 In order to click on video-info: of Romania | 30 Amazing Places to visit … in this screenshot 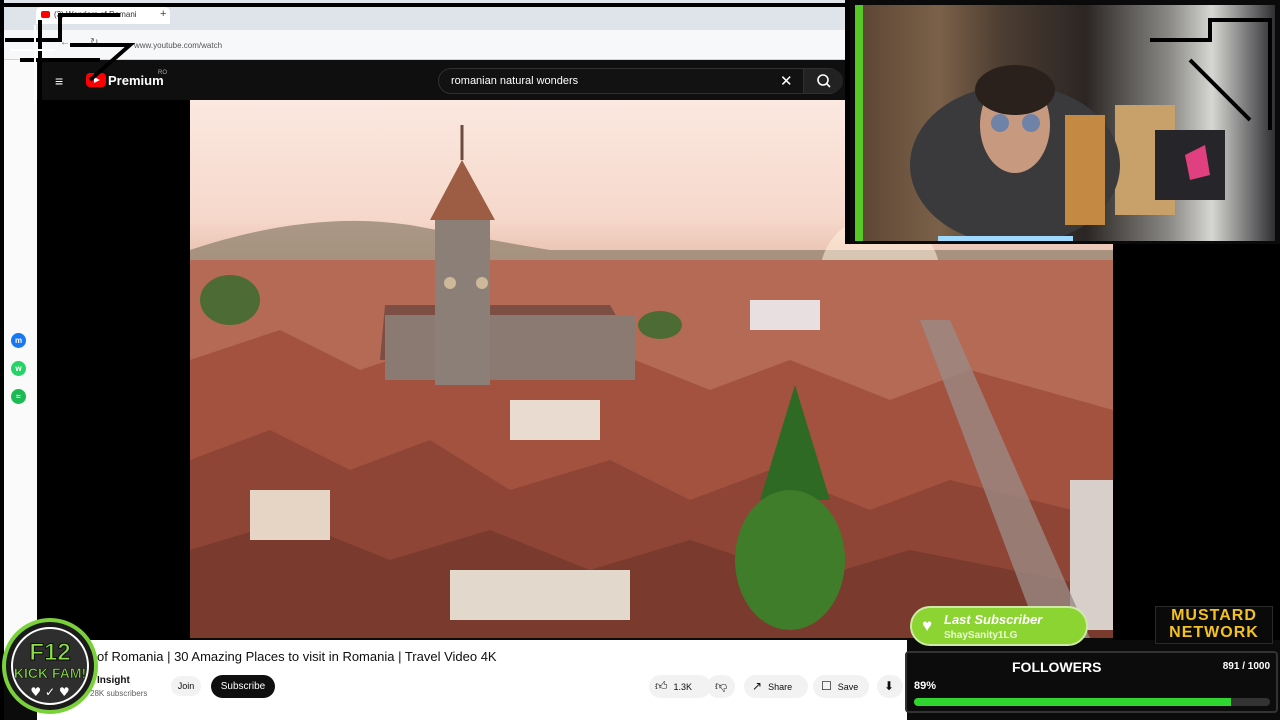, I will do `click(472, 680)`.